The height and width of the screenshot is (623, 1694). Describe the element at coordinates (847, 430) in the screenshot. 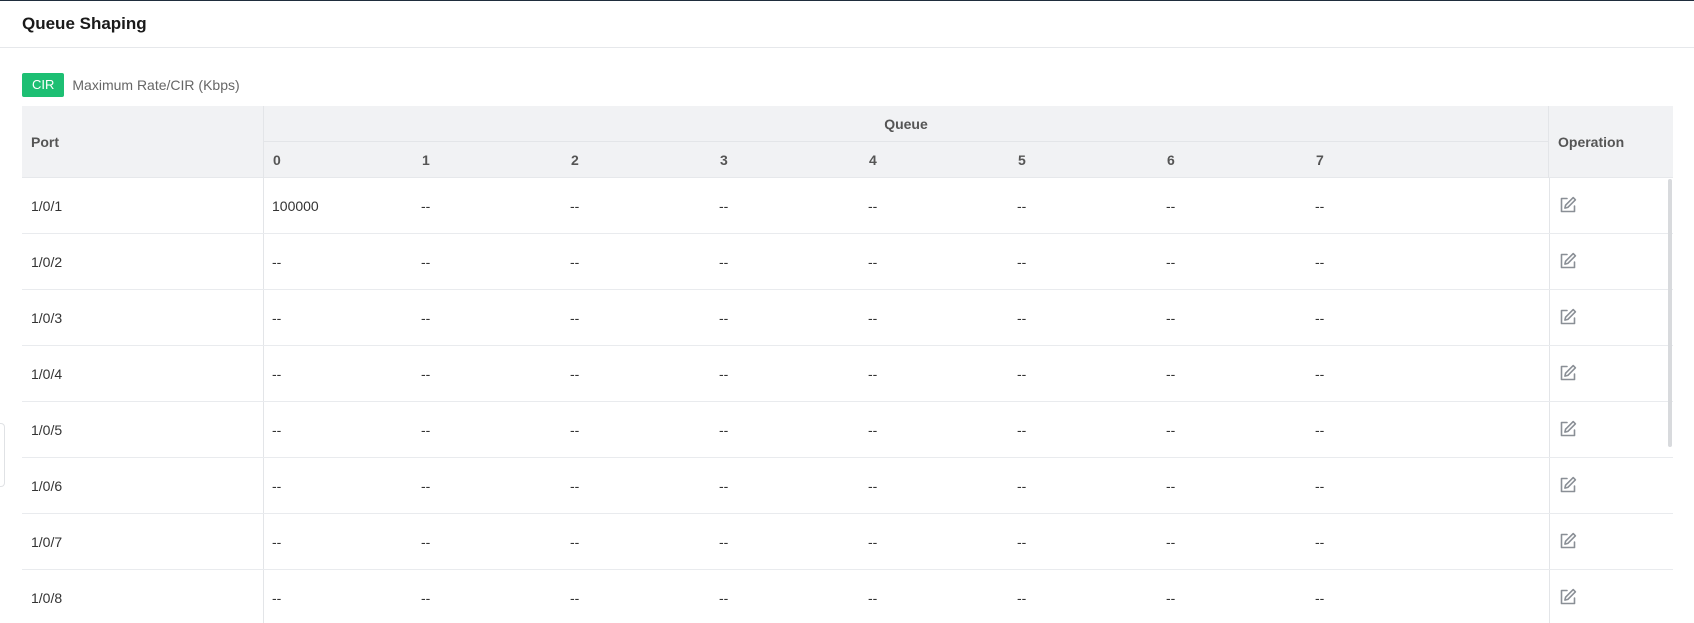

I see `table-row: 1/0/5 -- -- -- -- -- -- -- --` at that location.